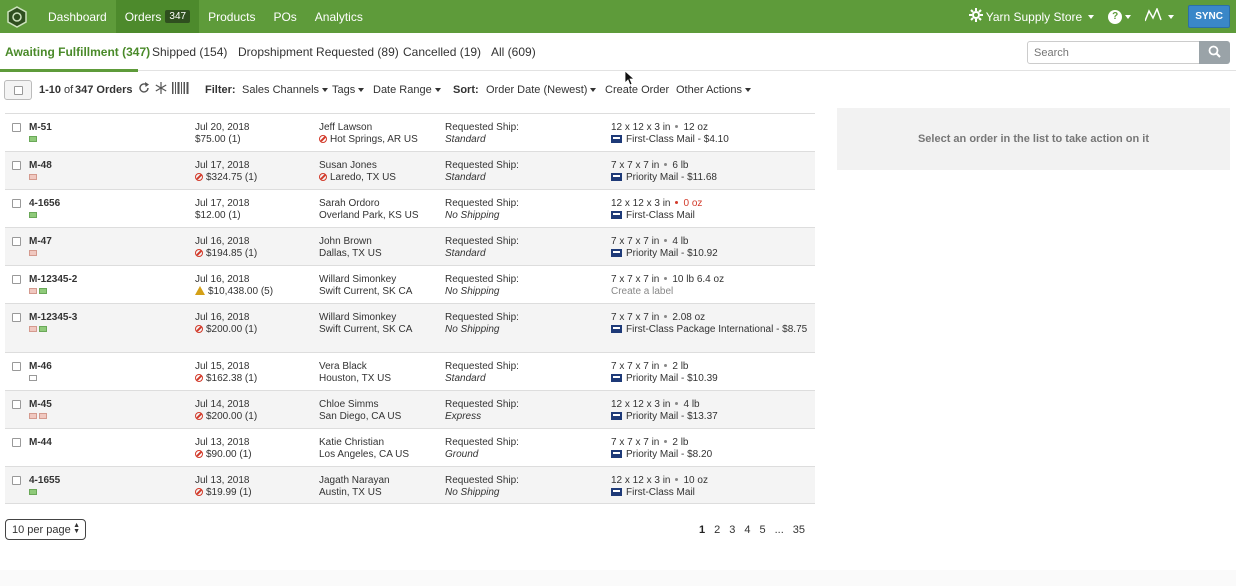 The height and width of the screenshot is (586, 1236). Describe the element at coordinates (360, 416) in the screenshot. I see `customer-location: San Diego, CA US` at that location.